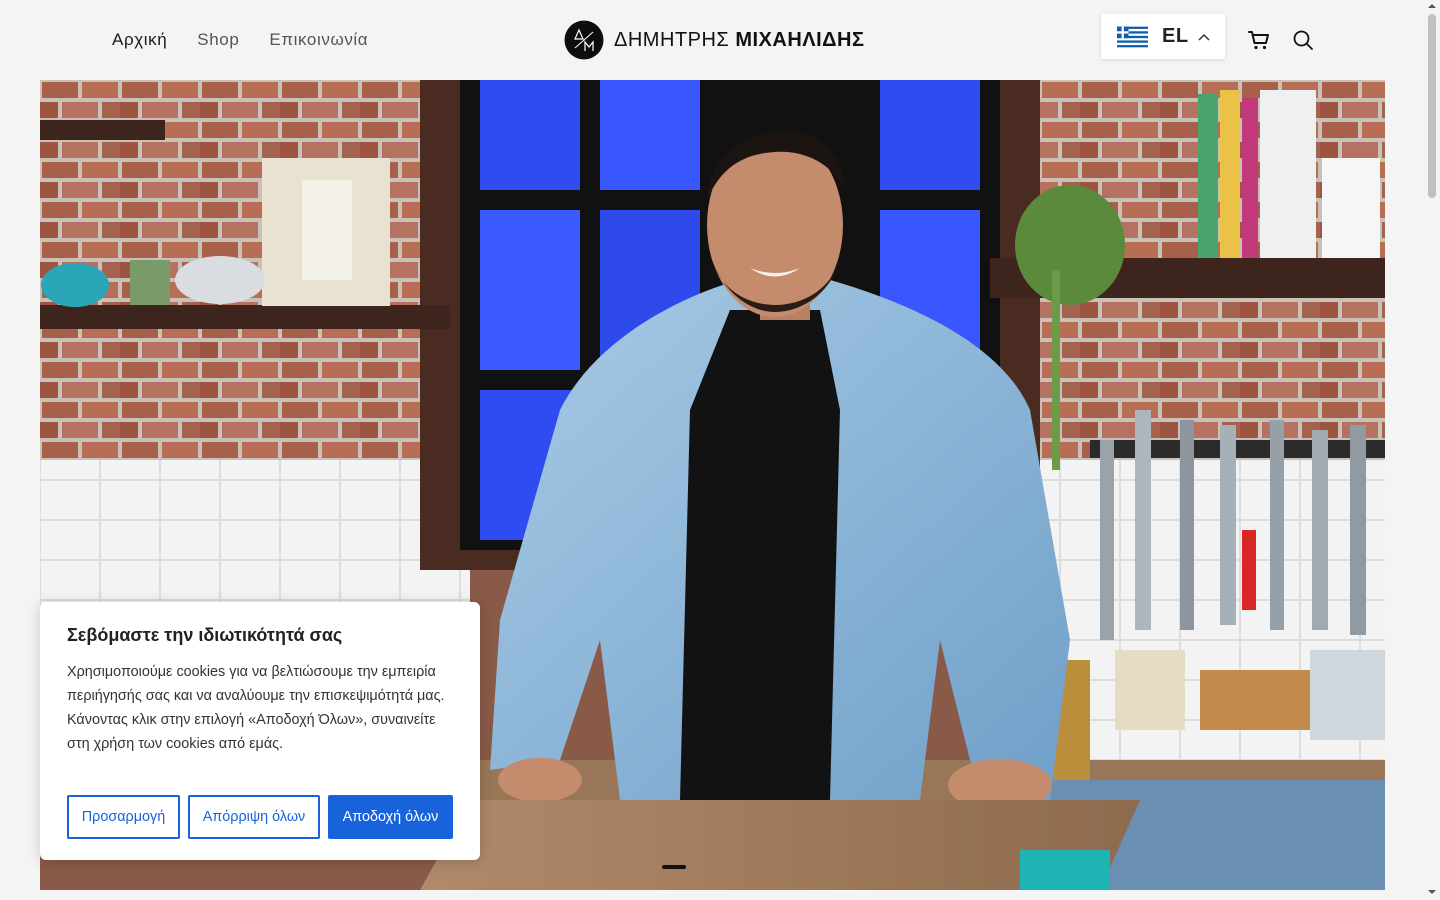 The image size is (1440, 900). I want to click on scroll-up-arrow-icon, so click(1432, 6).